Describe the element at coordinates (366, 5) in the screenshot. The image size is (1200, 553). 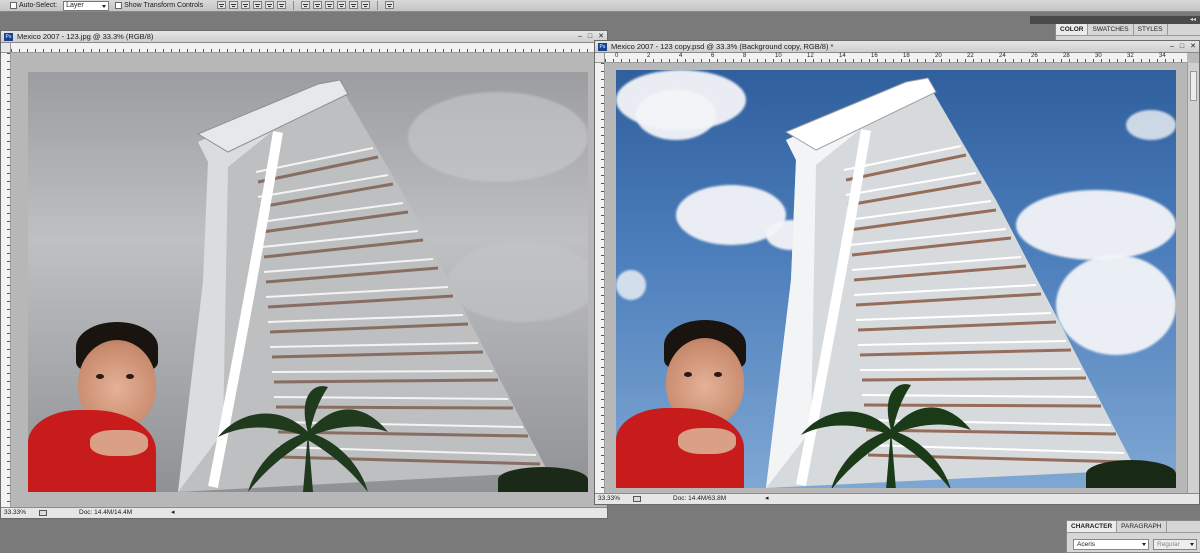
I see `distribute-right-icon` at that location.